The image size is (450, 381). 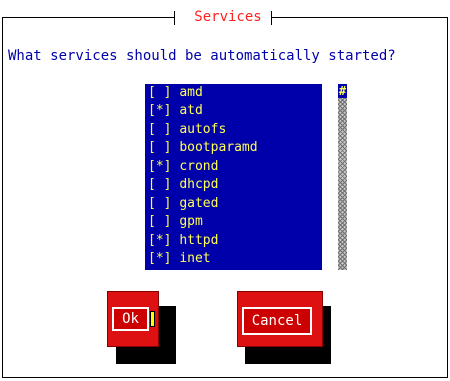 What do you see at coordinates (2, 197) in the screenshot?
I see `frame-left` at bounding box center [2, 197].